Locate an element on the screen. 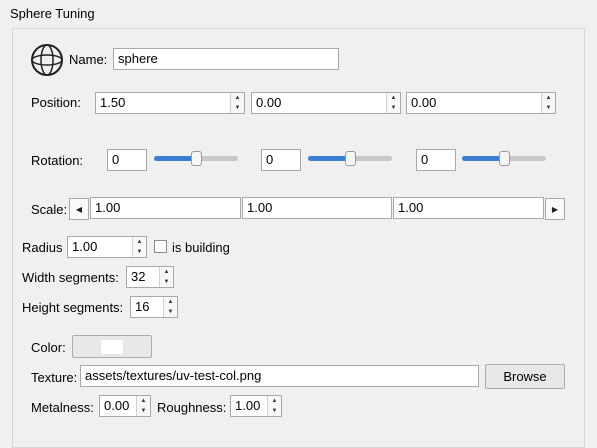 The width and height of the screenshot is (597, 448). scale-z-input: 1.00 is located at coordinates (468, 208).